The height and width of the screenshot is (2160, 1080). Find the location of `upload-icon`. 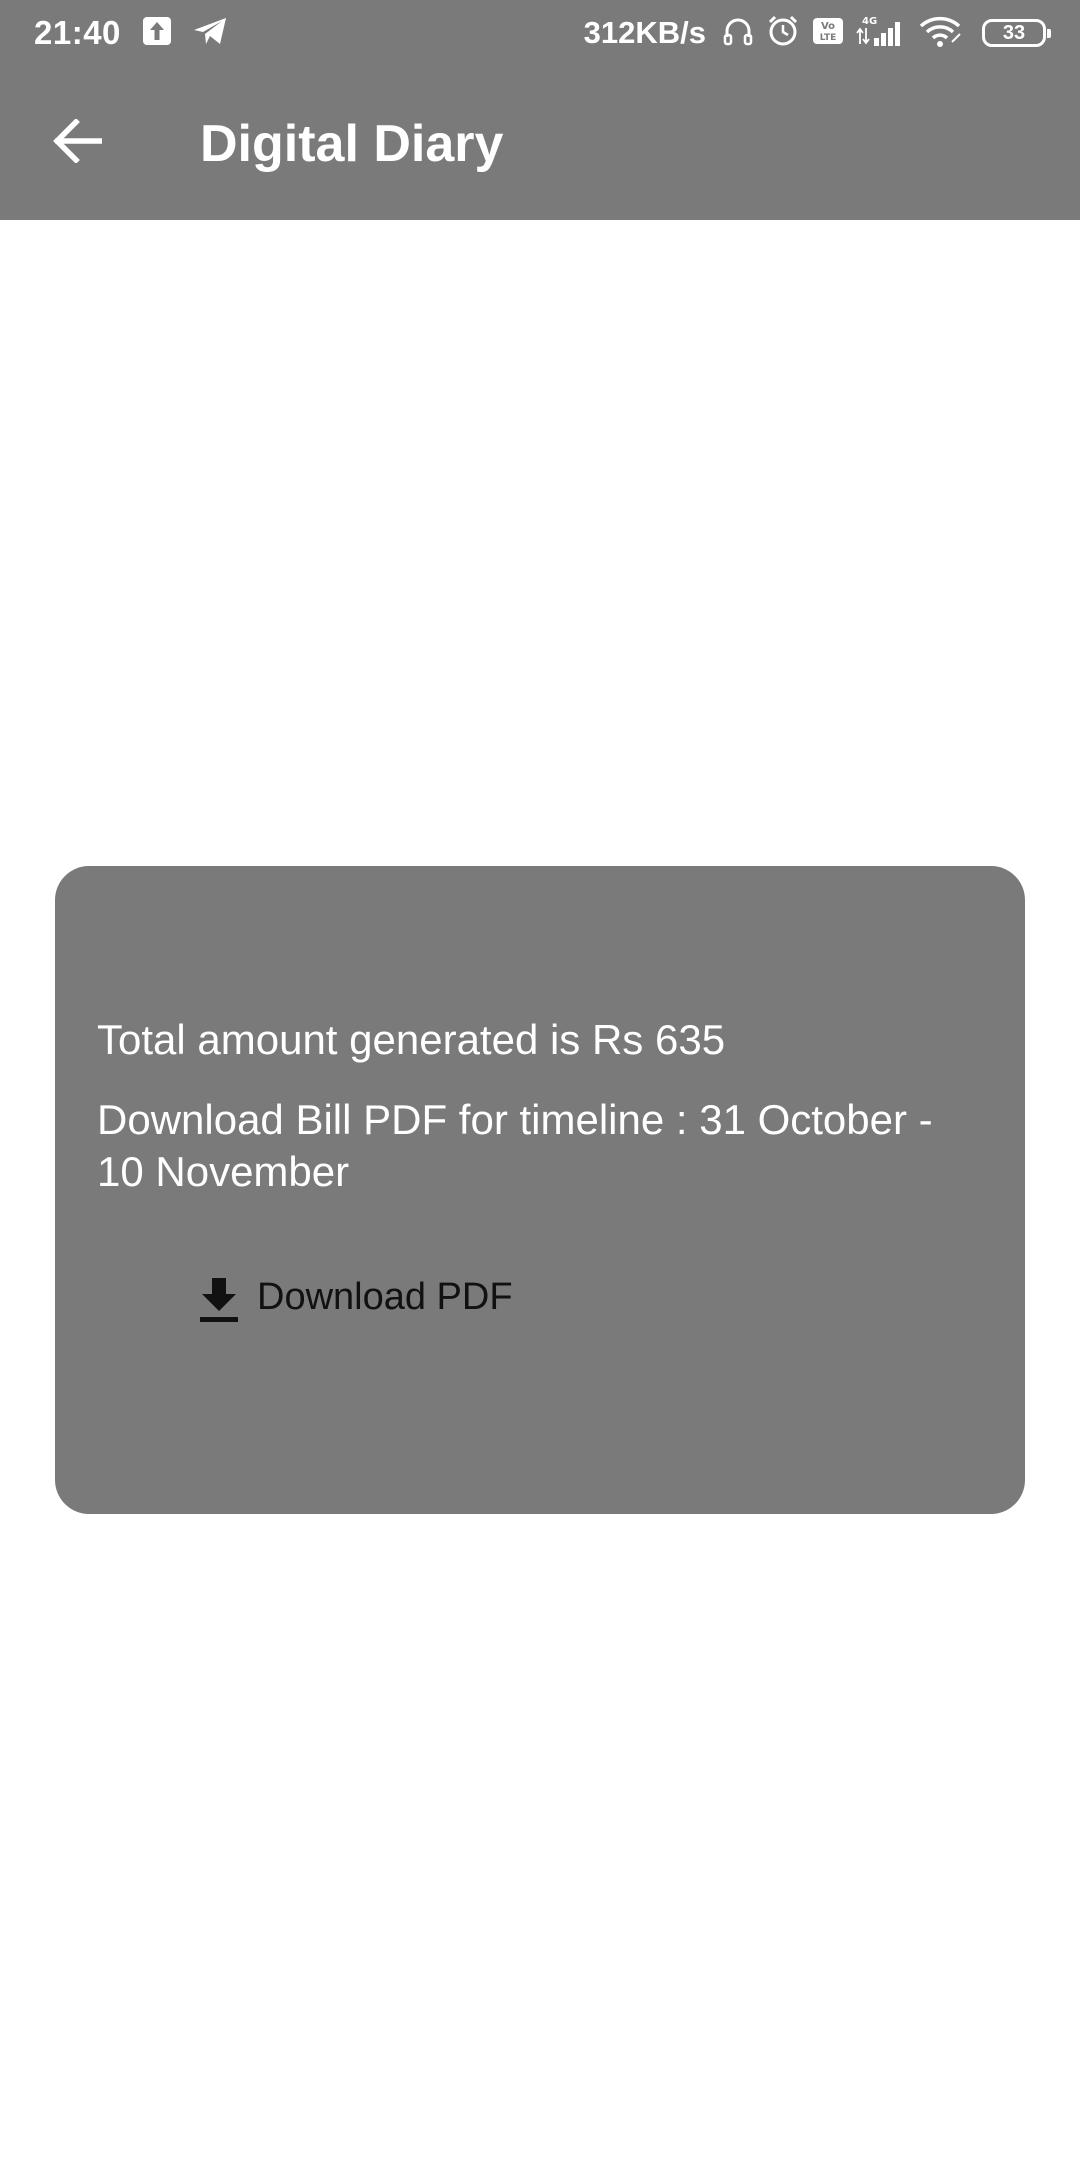

upload-icon is located at coordinates (157, 33).